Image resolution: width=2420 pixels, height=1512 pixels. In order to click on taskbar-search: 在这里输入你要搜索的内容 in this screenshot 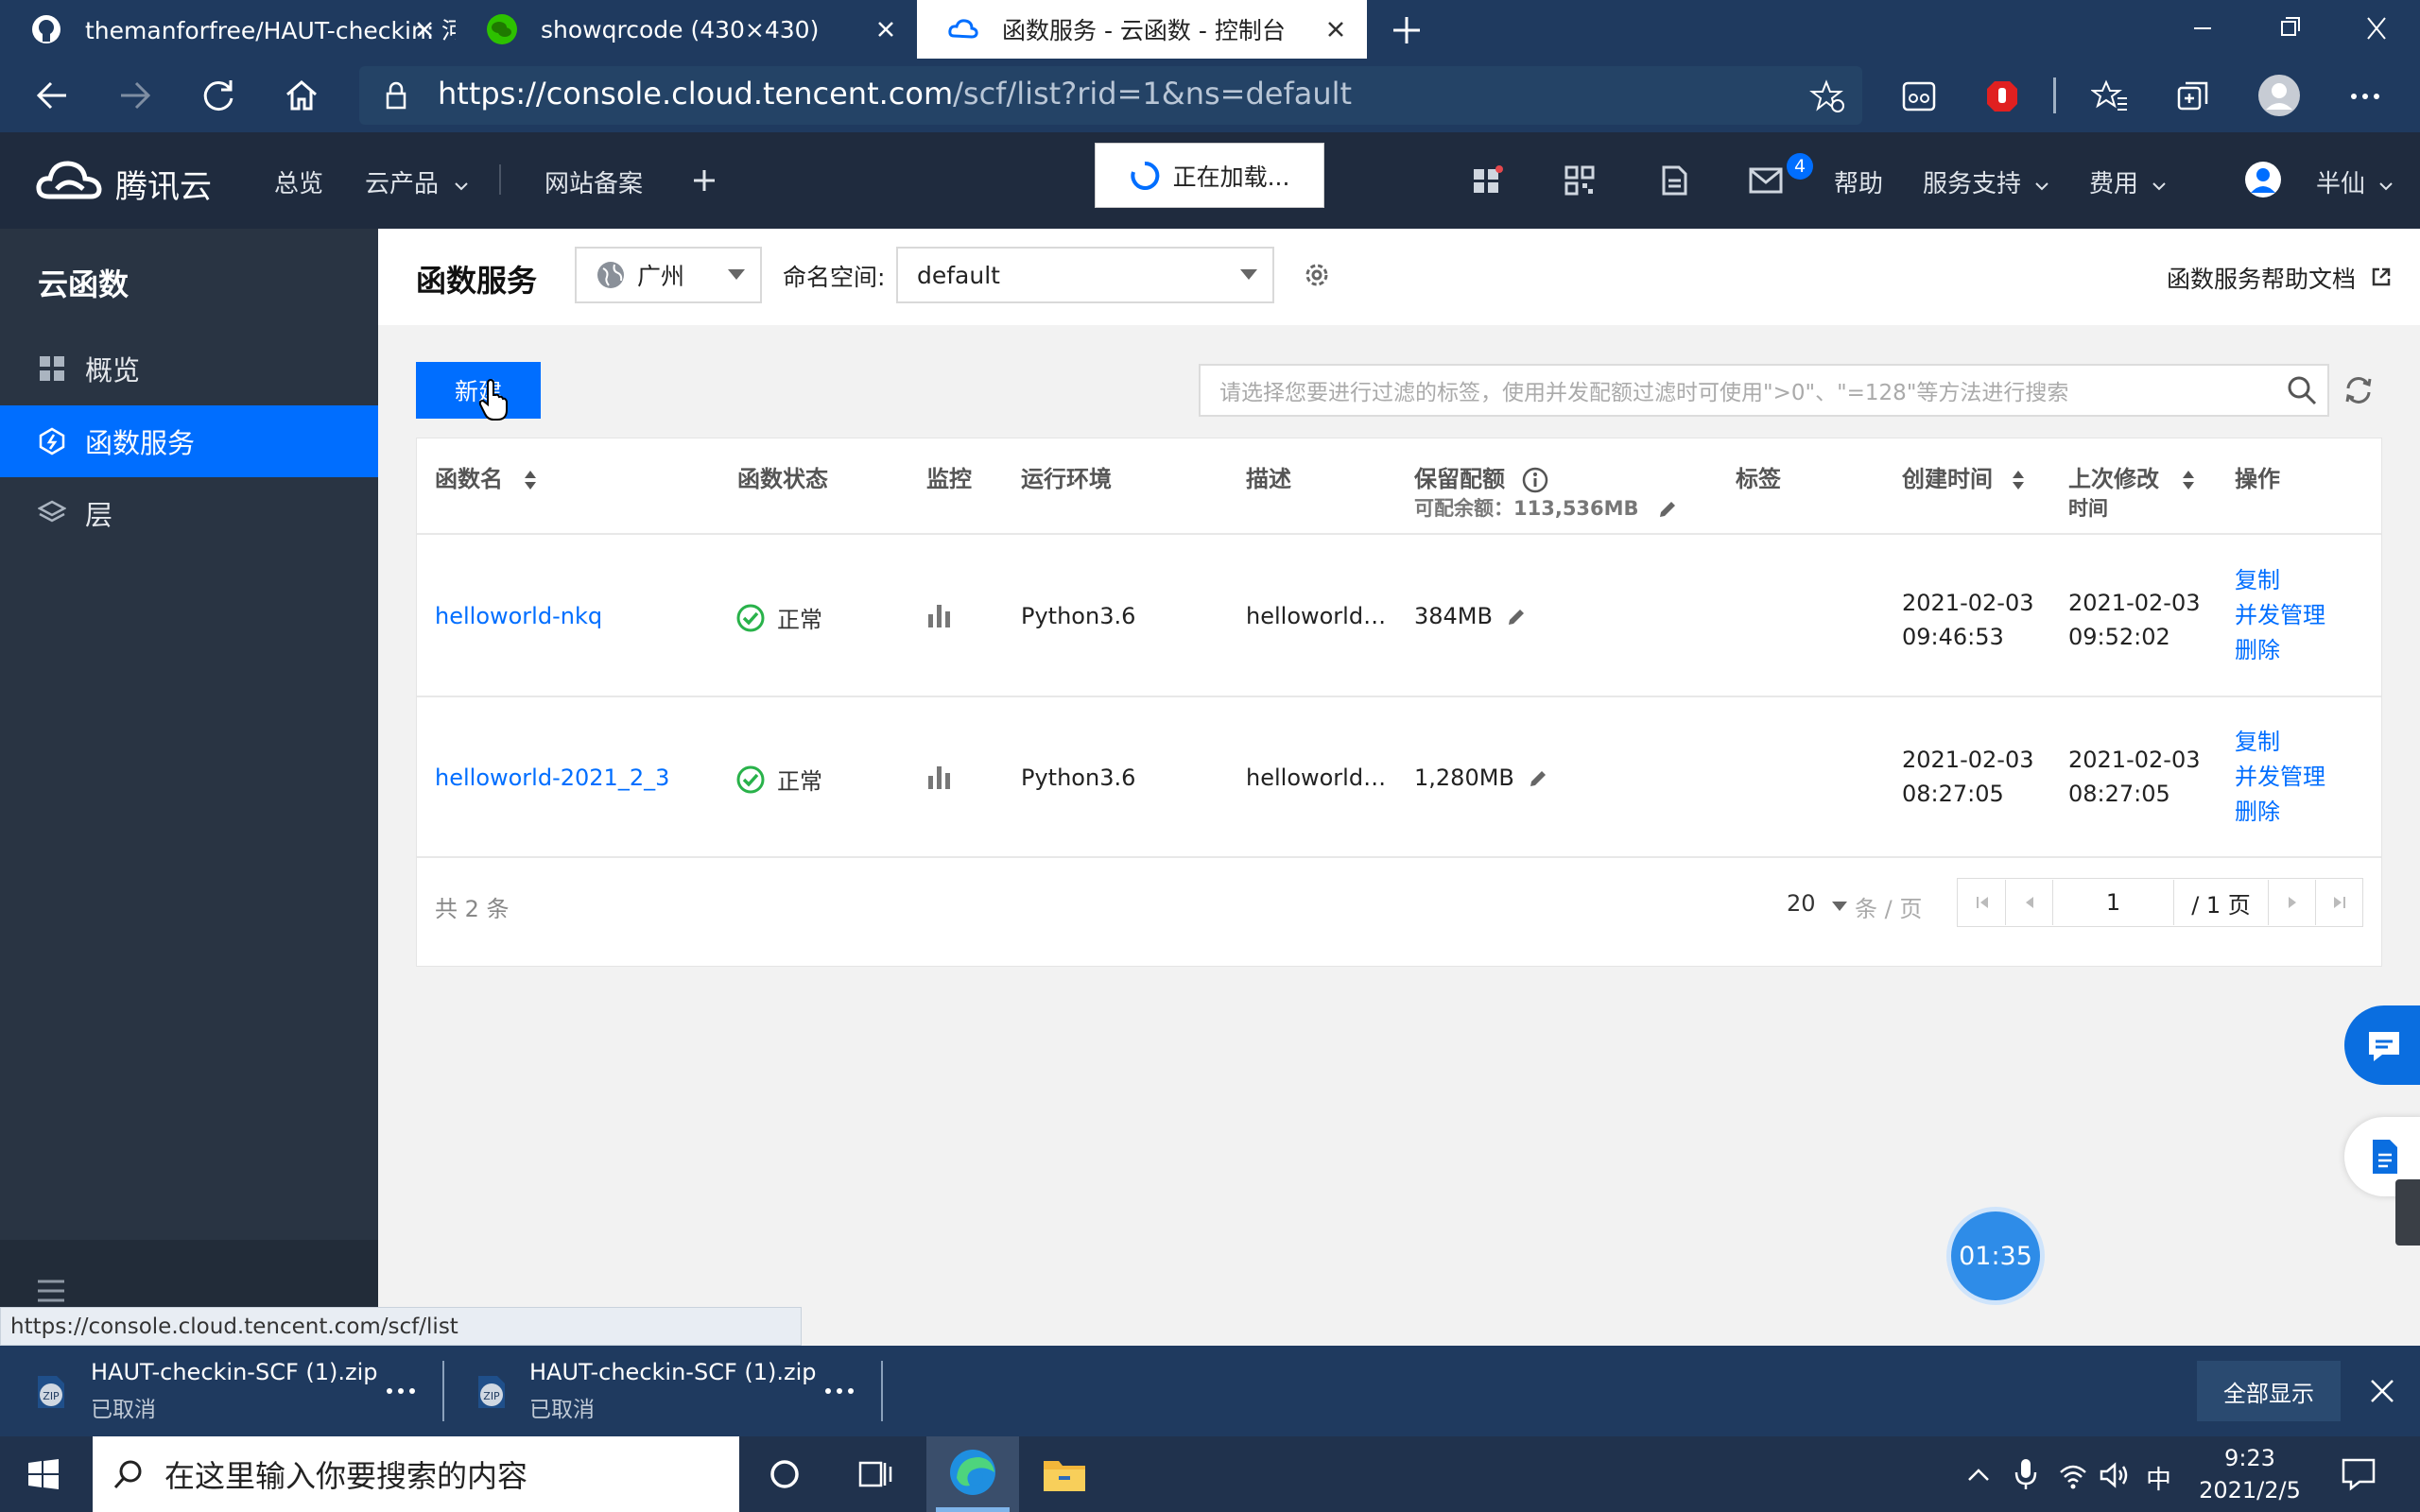, I will do `click(416, 1474)`.